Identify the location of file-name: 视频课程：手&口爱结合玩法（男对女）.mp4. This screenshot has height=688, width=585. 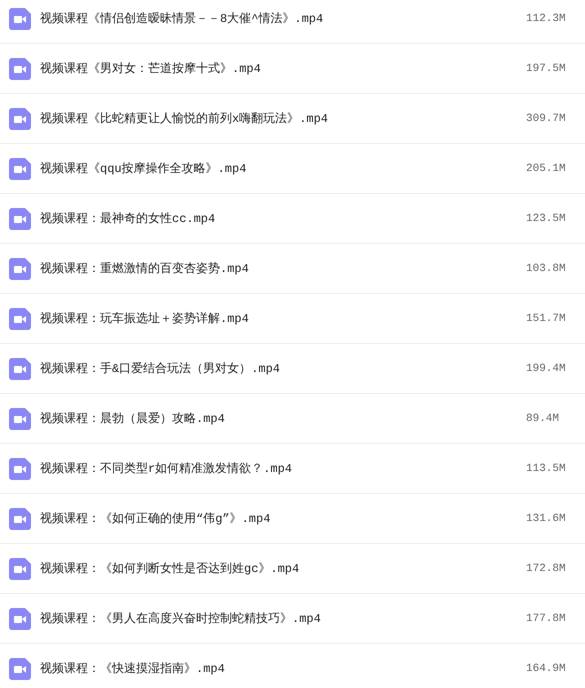
(283, 368).